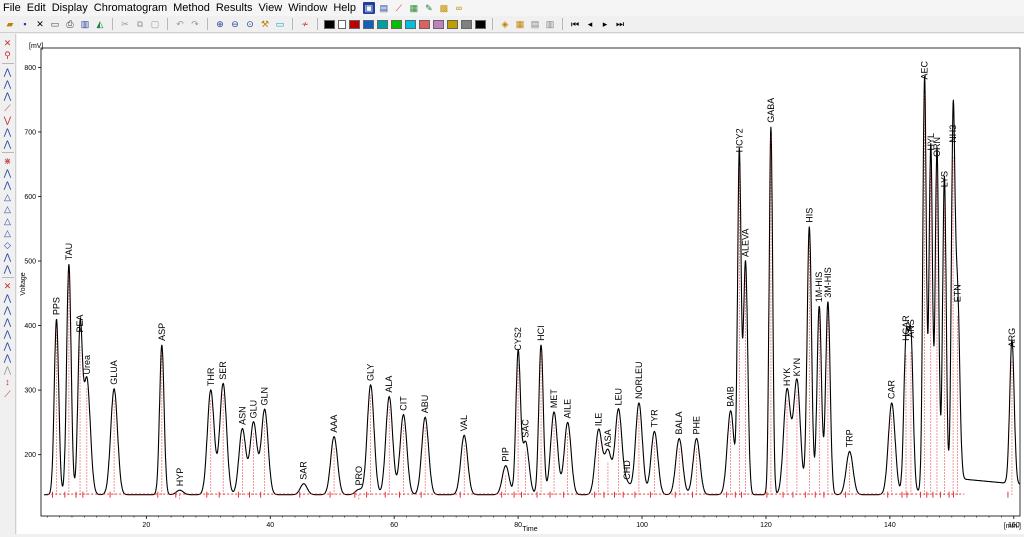 This screenshot has width=1024, height=537. I want to click on paste-icon: ▢, so click(155, 24).